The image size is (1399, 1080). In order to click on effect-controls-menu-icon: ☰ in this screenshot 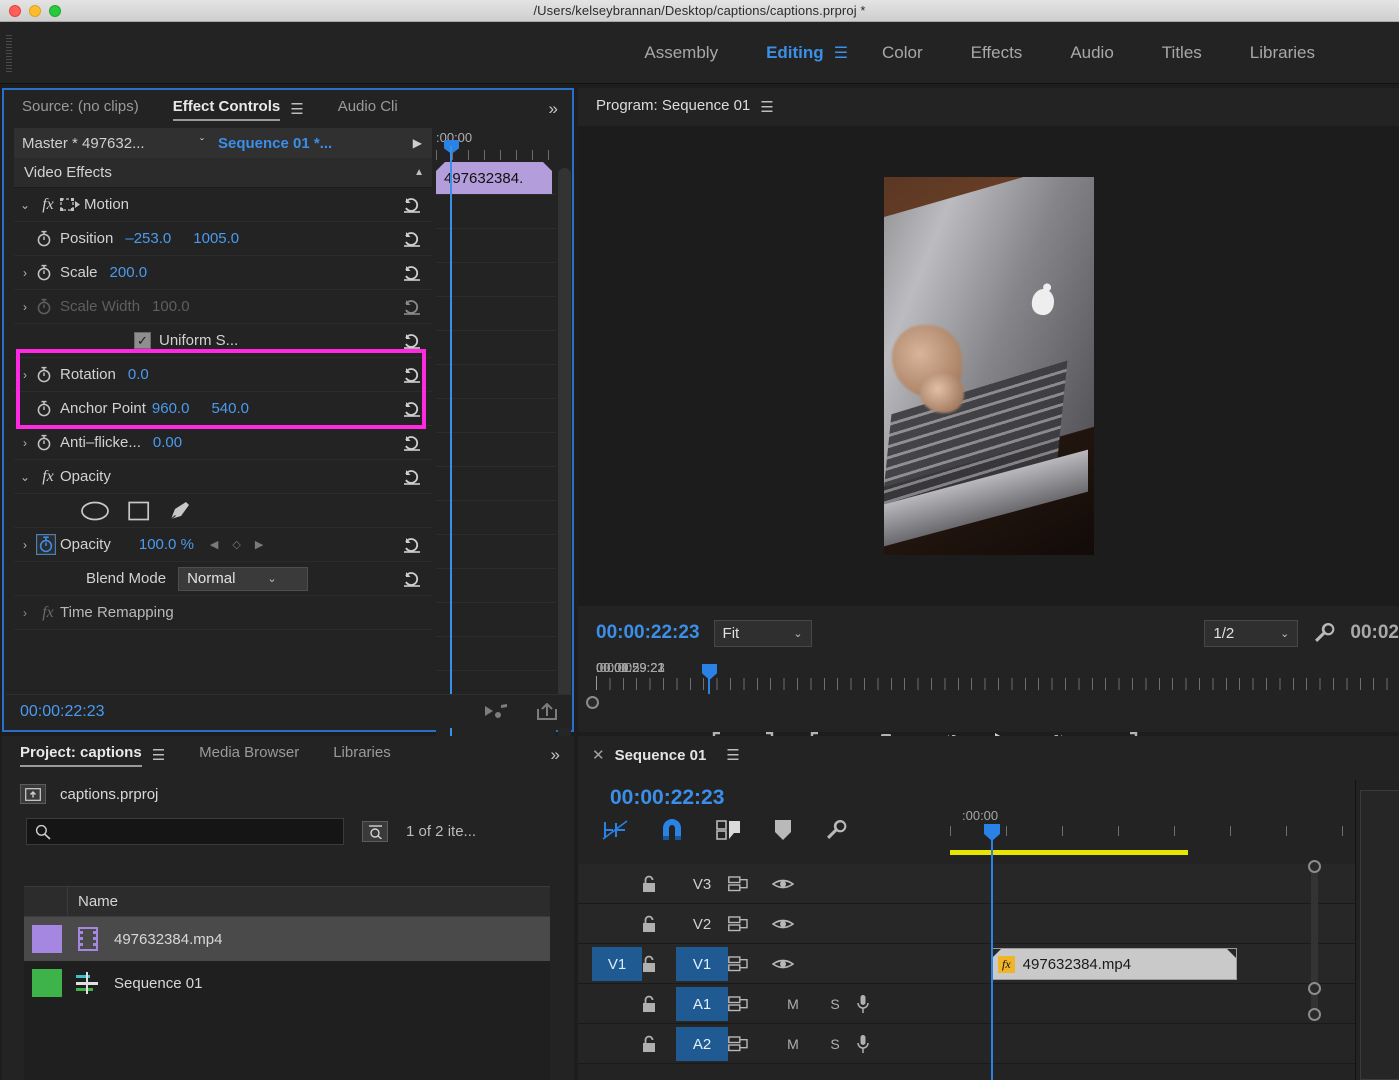, I will do `click(296, 109)`.